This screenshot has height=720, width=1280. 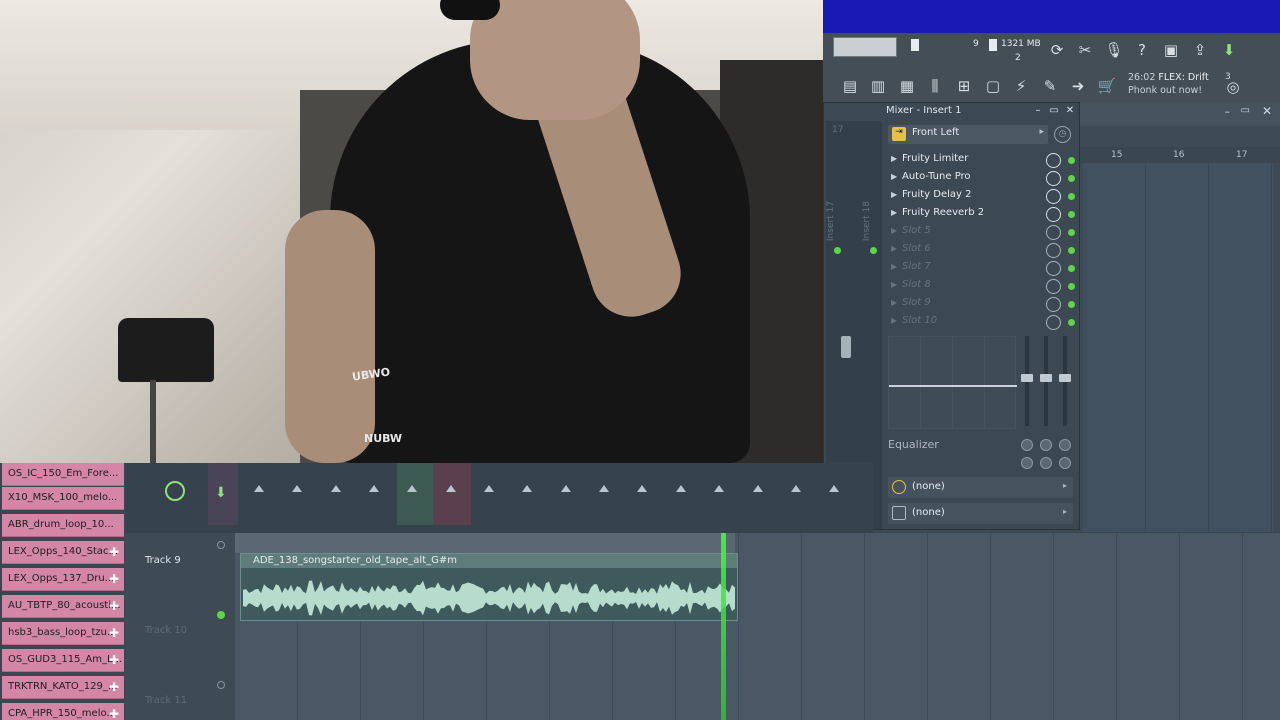 I want to click on shop-cart-icon: 🛒, so click(x=1107, y=86).